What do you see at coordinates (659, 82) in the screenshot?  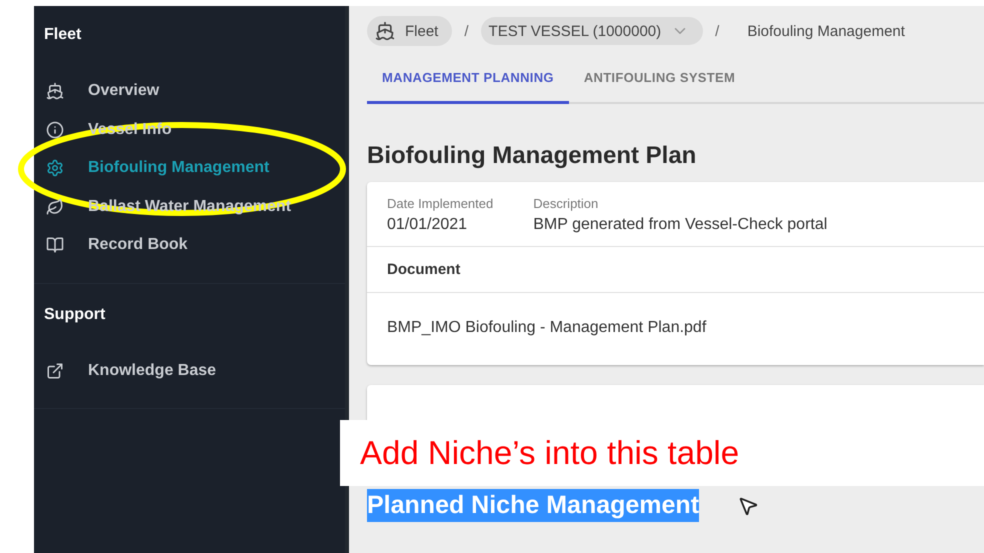 I see `tab: ANTIFOULING SYSTEM` at bounding box center [659, 82].